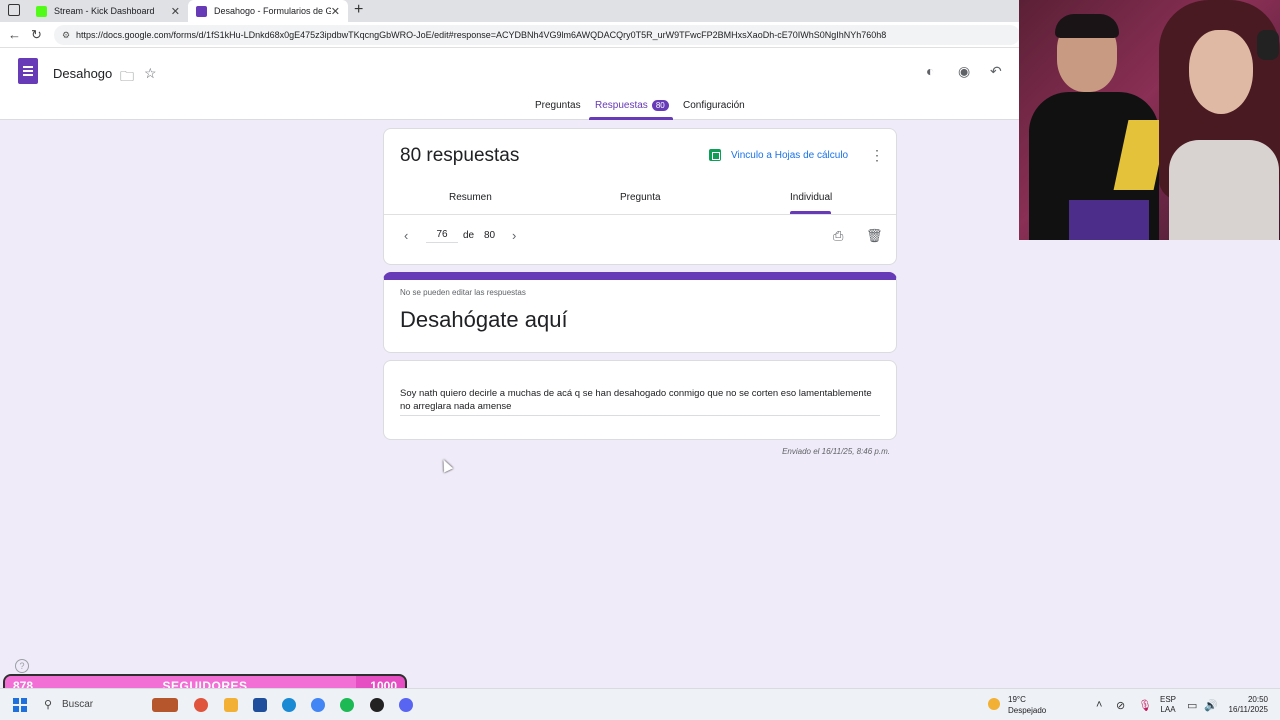  I want to click on more-options-icon: ⋮, so click(877, 155).